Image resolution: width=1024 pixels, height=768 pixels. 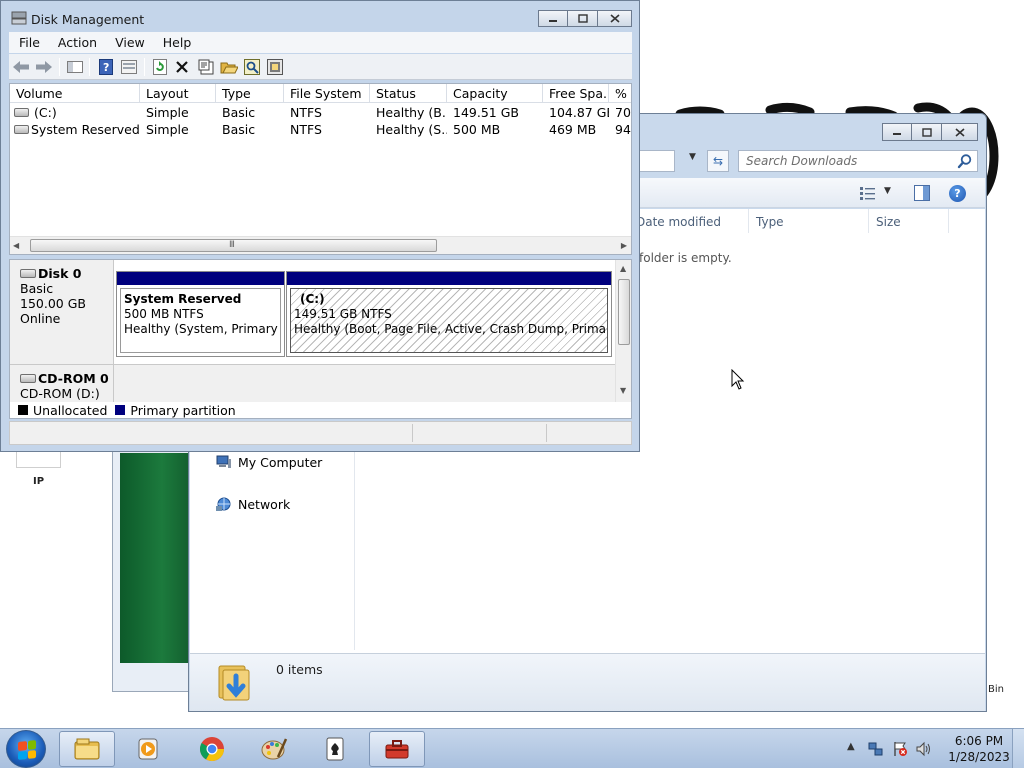 What do you see at coordinates (495, 93) in the screenshot?
I see `column-capacity: Capacity` at bounding box center [495, 93].